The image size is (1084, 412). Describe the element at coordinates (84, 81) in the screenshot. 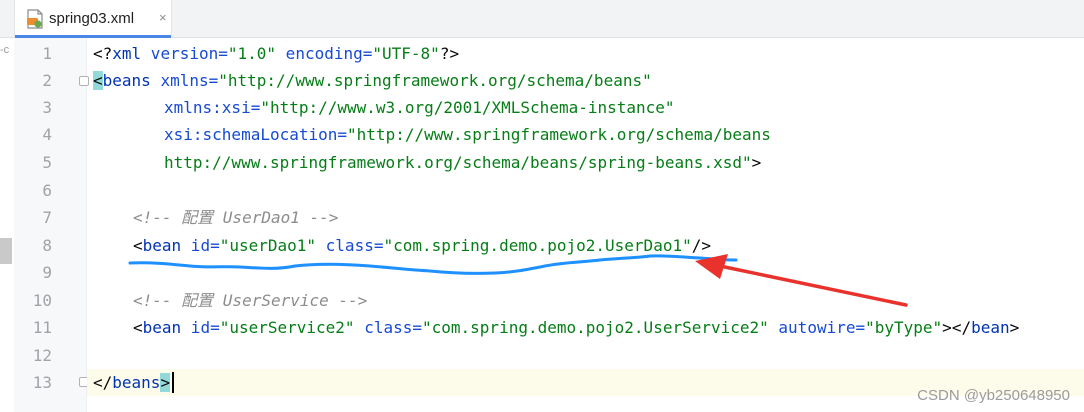

I see `fold-marker-icon` at that location.